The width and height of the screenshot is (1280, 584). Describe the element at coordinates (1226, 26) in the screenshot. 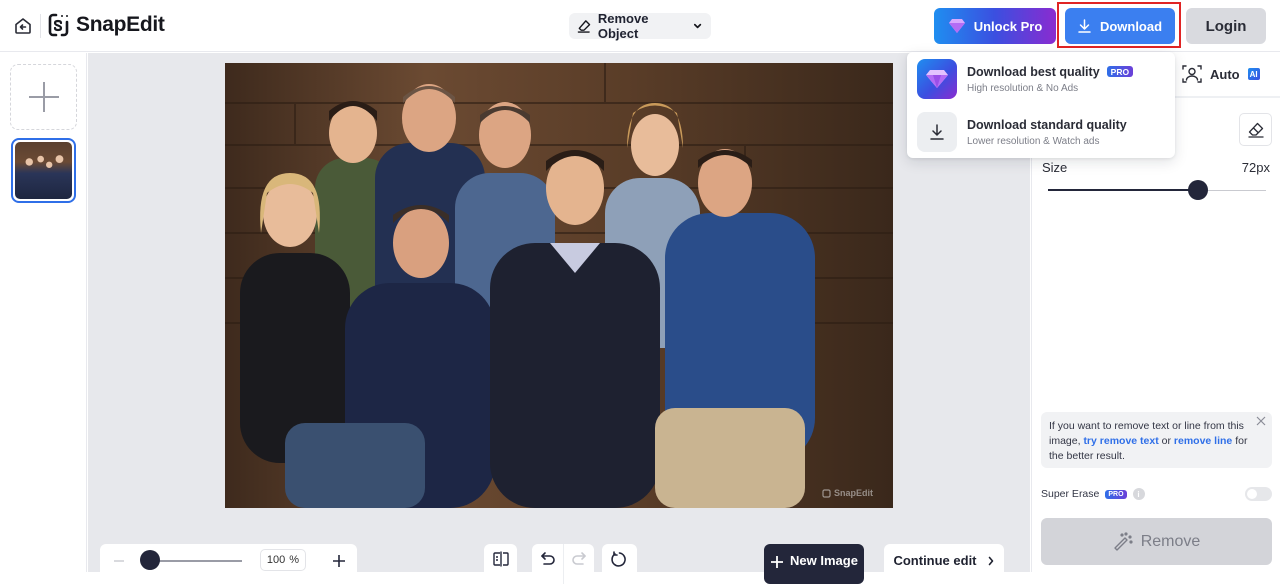

I see `login-button: Login` at that location.